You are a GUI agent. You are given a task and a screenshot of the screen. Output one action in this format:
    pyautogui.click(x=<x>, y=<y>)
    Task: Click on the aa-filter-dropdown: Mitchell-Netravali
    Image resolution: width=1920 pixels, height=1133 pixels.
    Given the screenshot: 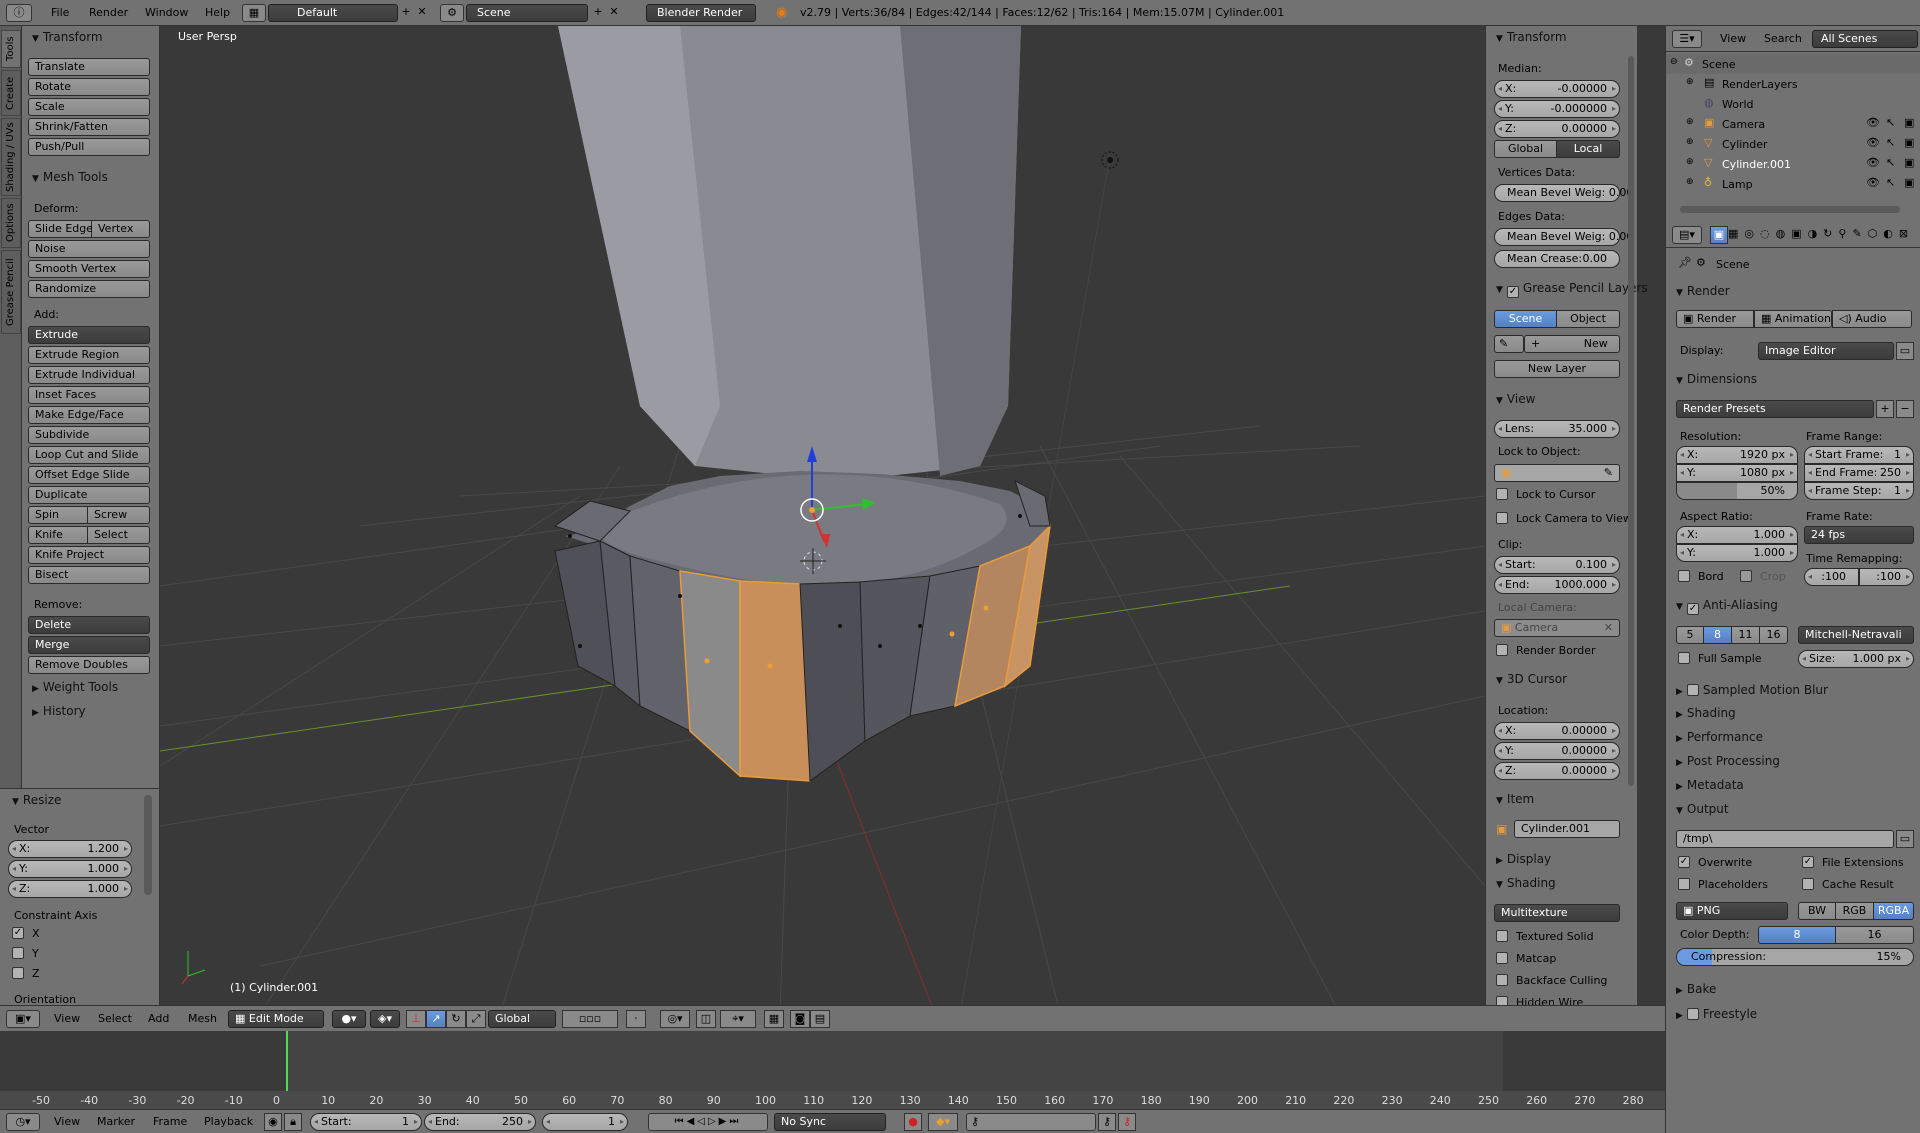 What is the action you would take?
    pyautogui.click(x=1856, y=635)
    